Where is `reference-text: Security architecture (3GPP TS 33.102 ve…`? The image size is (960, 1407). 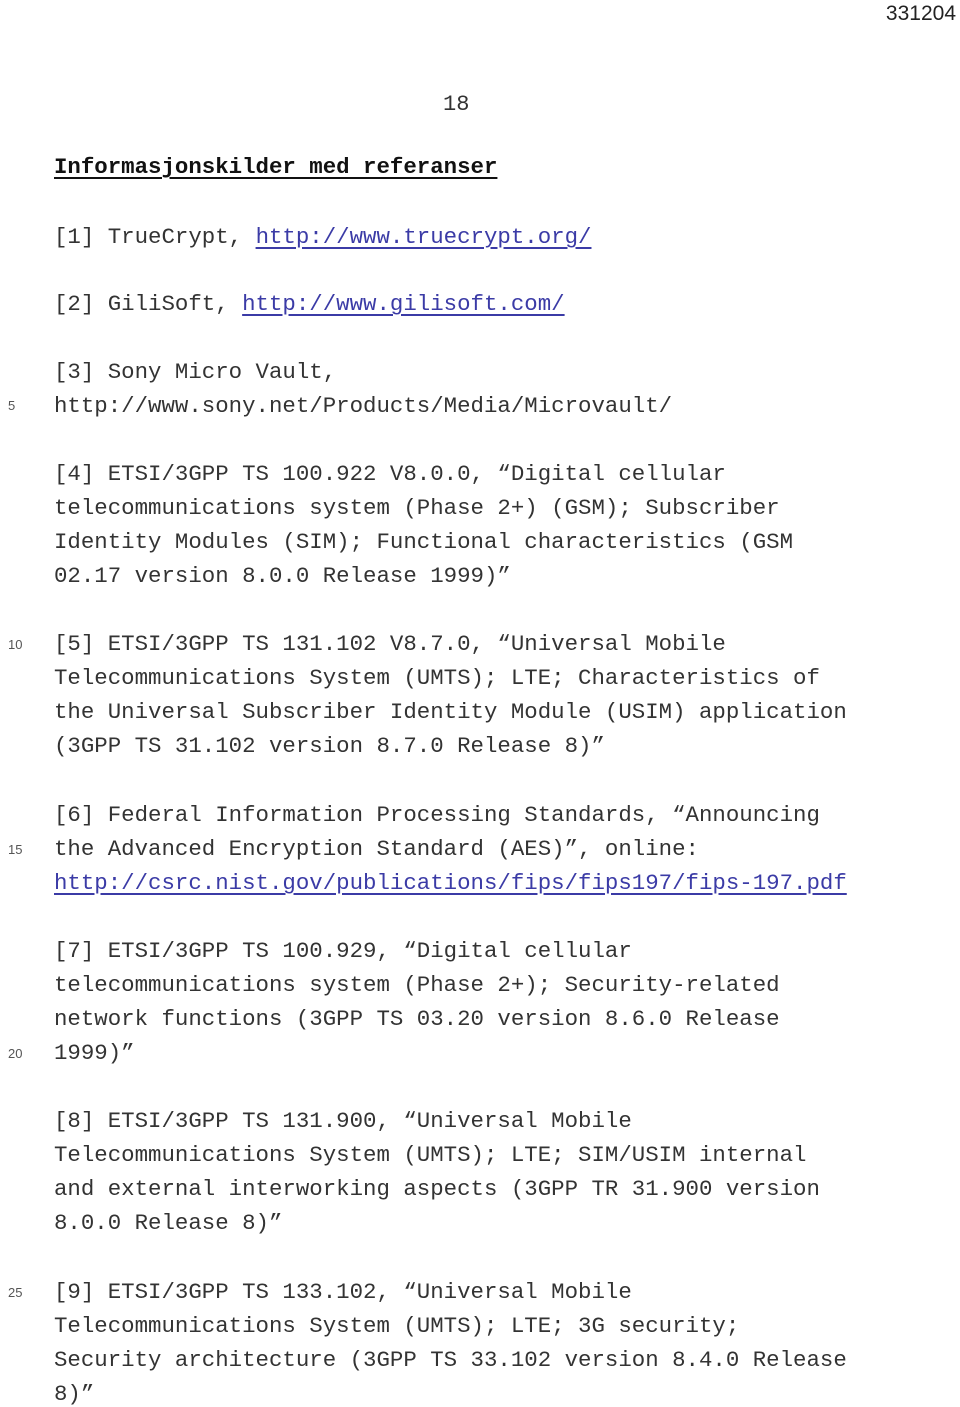 reference-text: Security architecture (3GPP TS 33.102 ve… is located at coordinates (450, 1360).